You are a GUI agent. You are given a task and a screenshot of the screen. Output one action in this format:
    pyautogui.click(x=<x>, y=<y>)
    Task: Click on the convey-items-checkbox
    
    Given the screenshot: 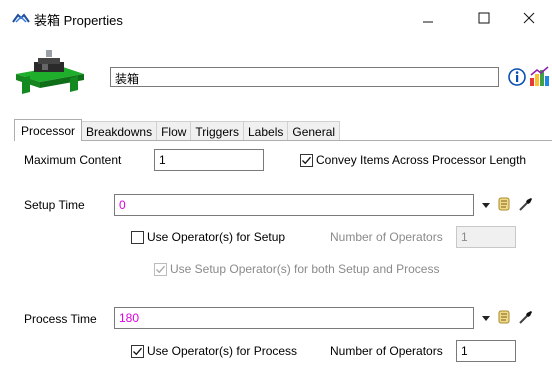 What is the action you would take?
    pyautogui.click(x=306, y=160)
    